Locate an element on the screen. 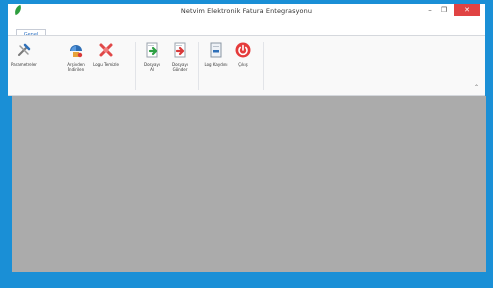  minimize-button: – is located at coordinates (430, 10).